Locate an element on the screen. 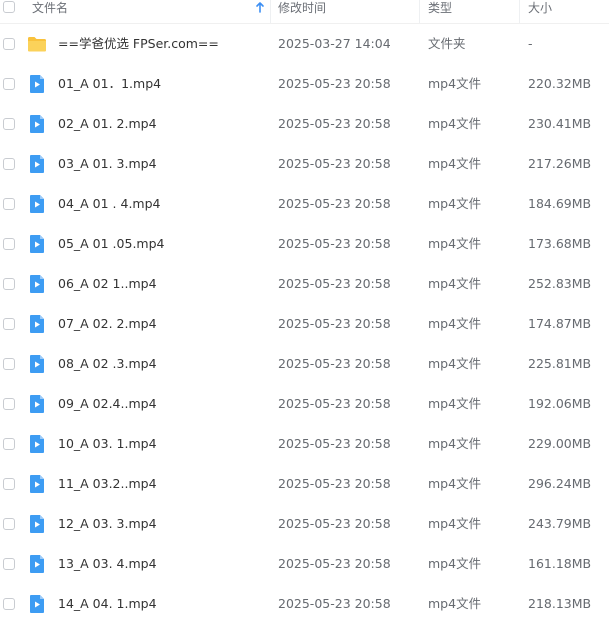  table-row: ==学爸优选 FPSer.com== 2025-03-27 14:04 文件夹 - is located at coordinates (304, 44).